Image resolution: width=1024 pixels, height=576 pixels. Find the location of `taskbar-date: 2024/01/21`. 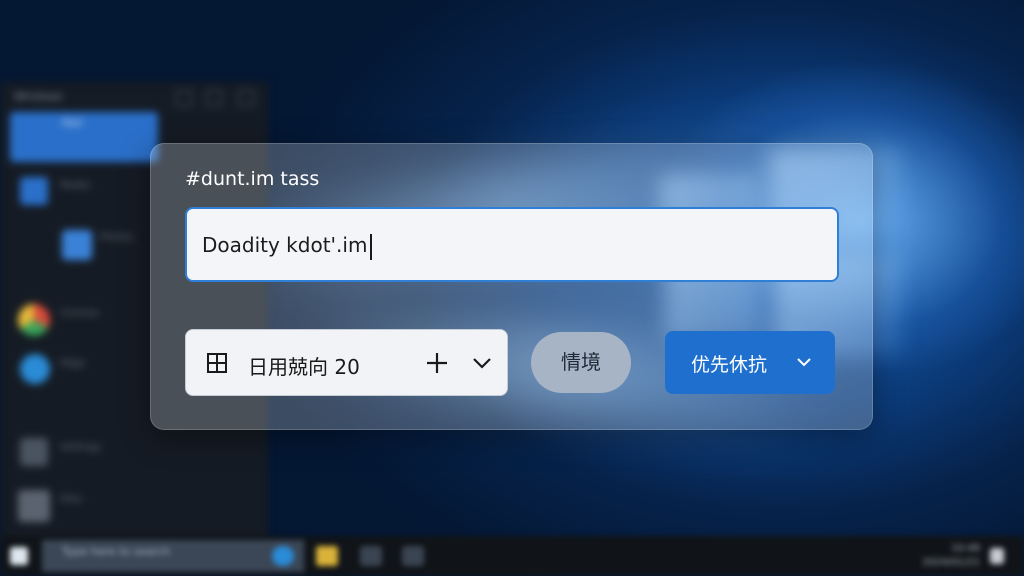

taskbar-date: 2024/01/21 is located at coordinates (951, 562).